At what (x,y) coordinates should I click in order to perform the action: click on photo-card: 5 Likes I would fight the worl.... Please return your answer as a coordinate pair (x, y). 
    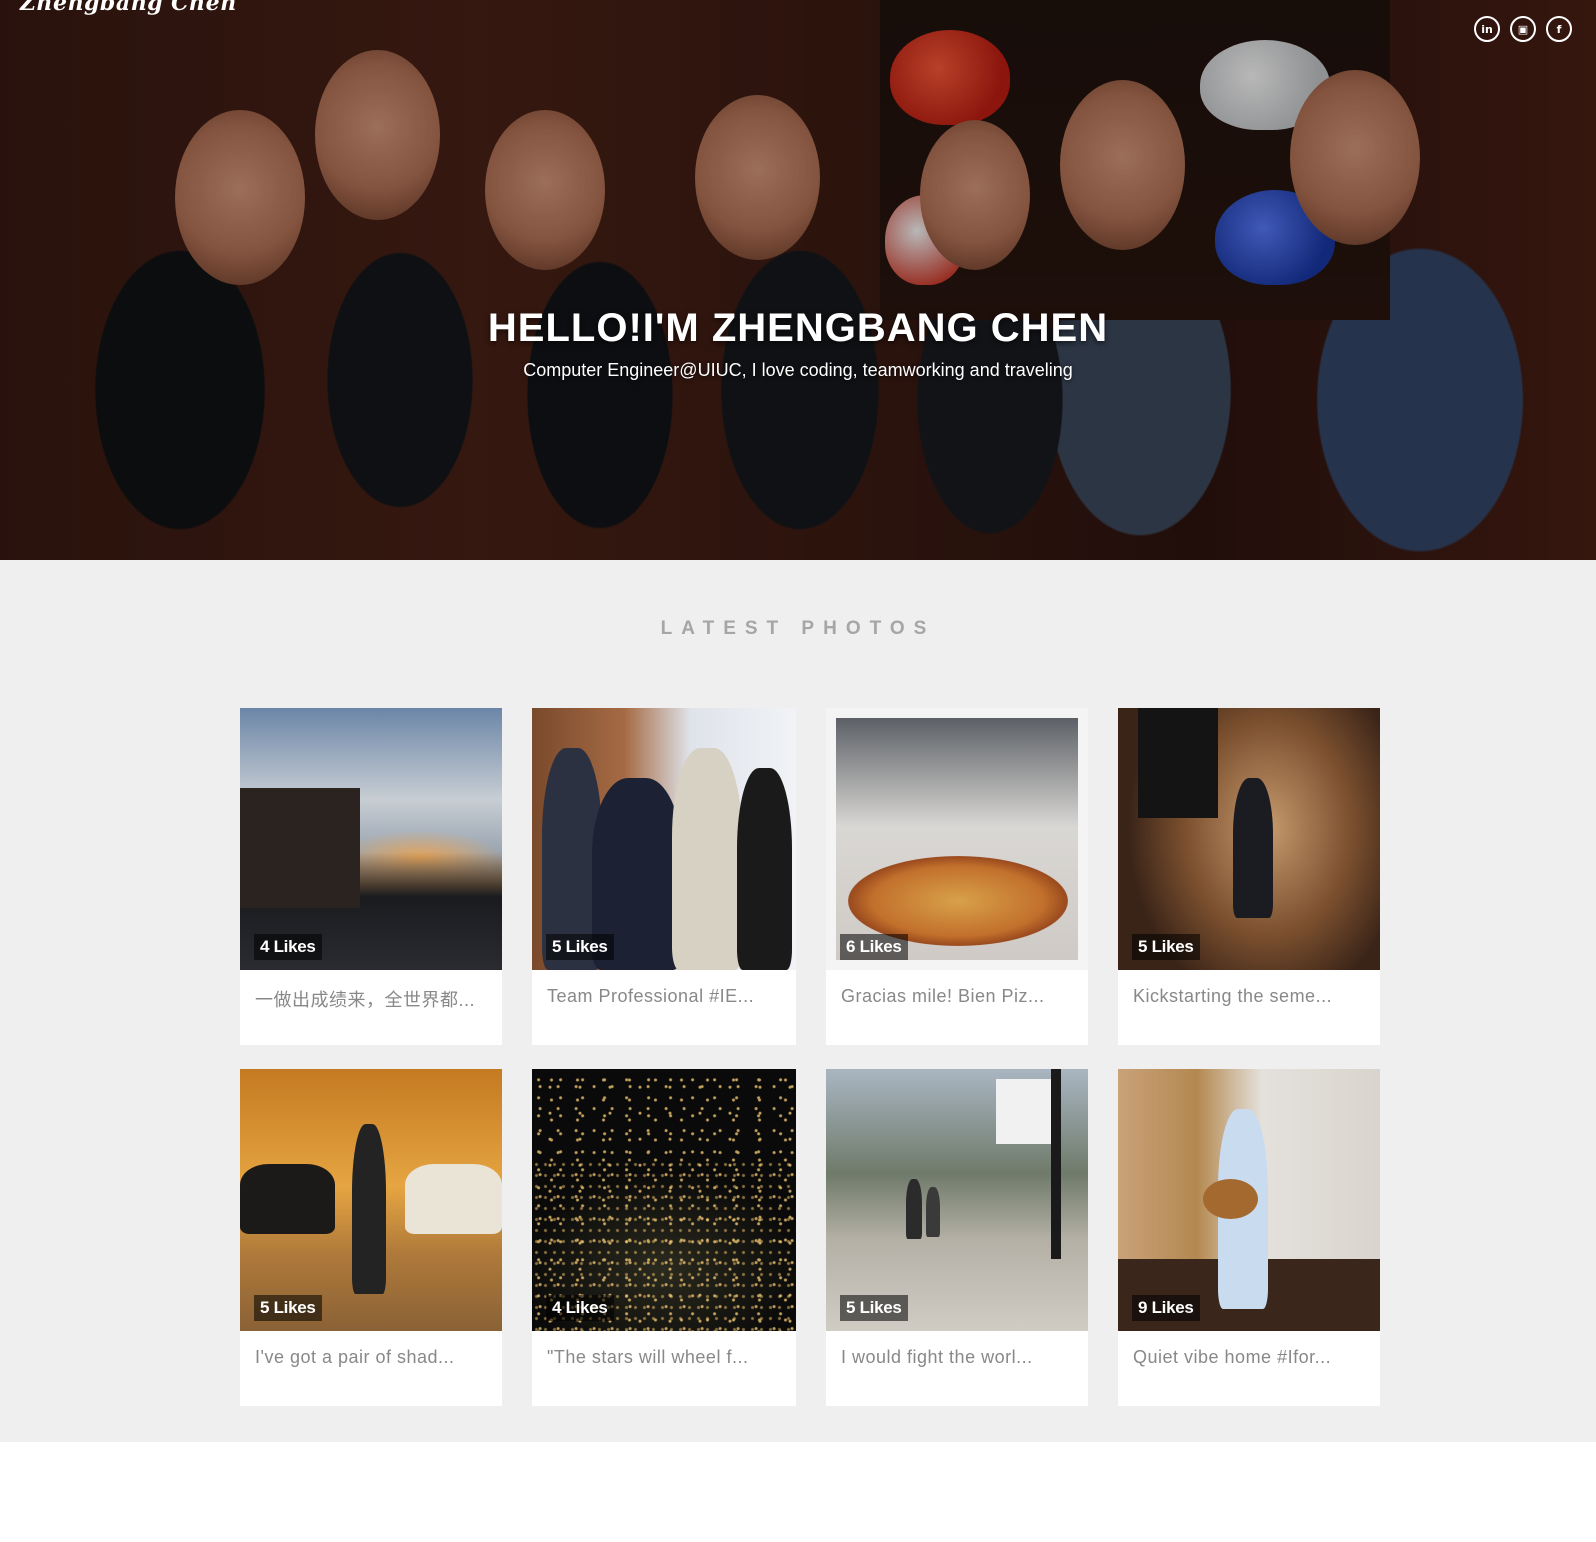
    Looking at the image, I should click on (957, 1237).